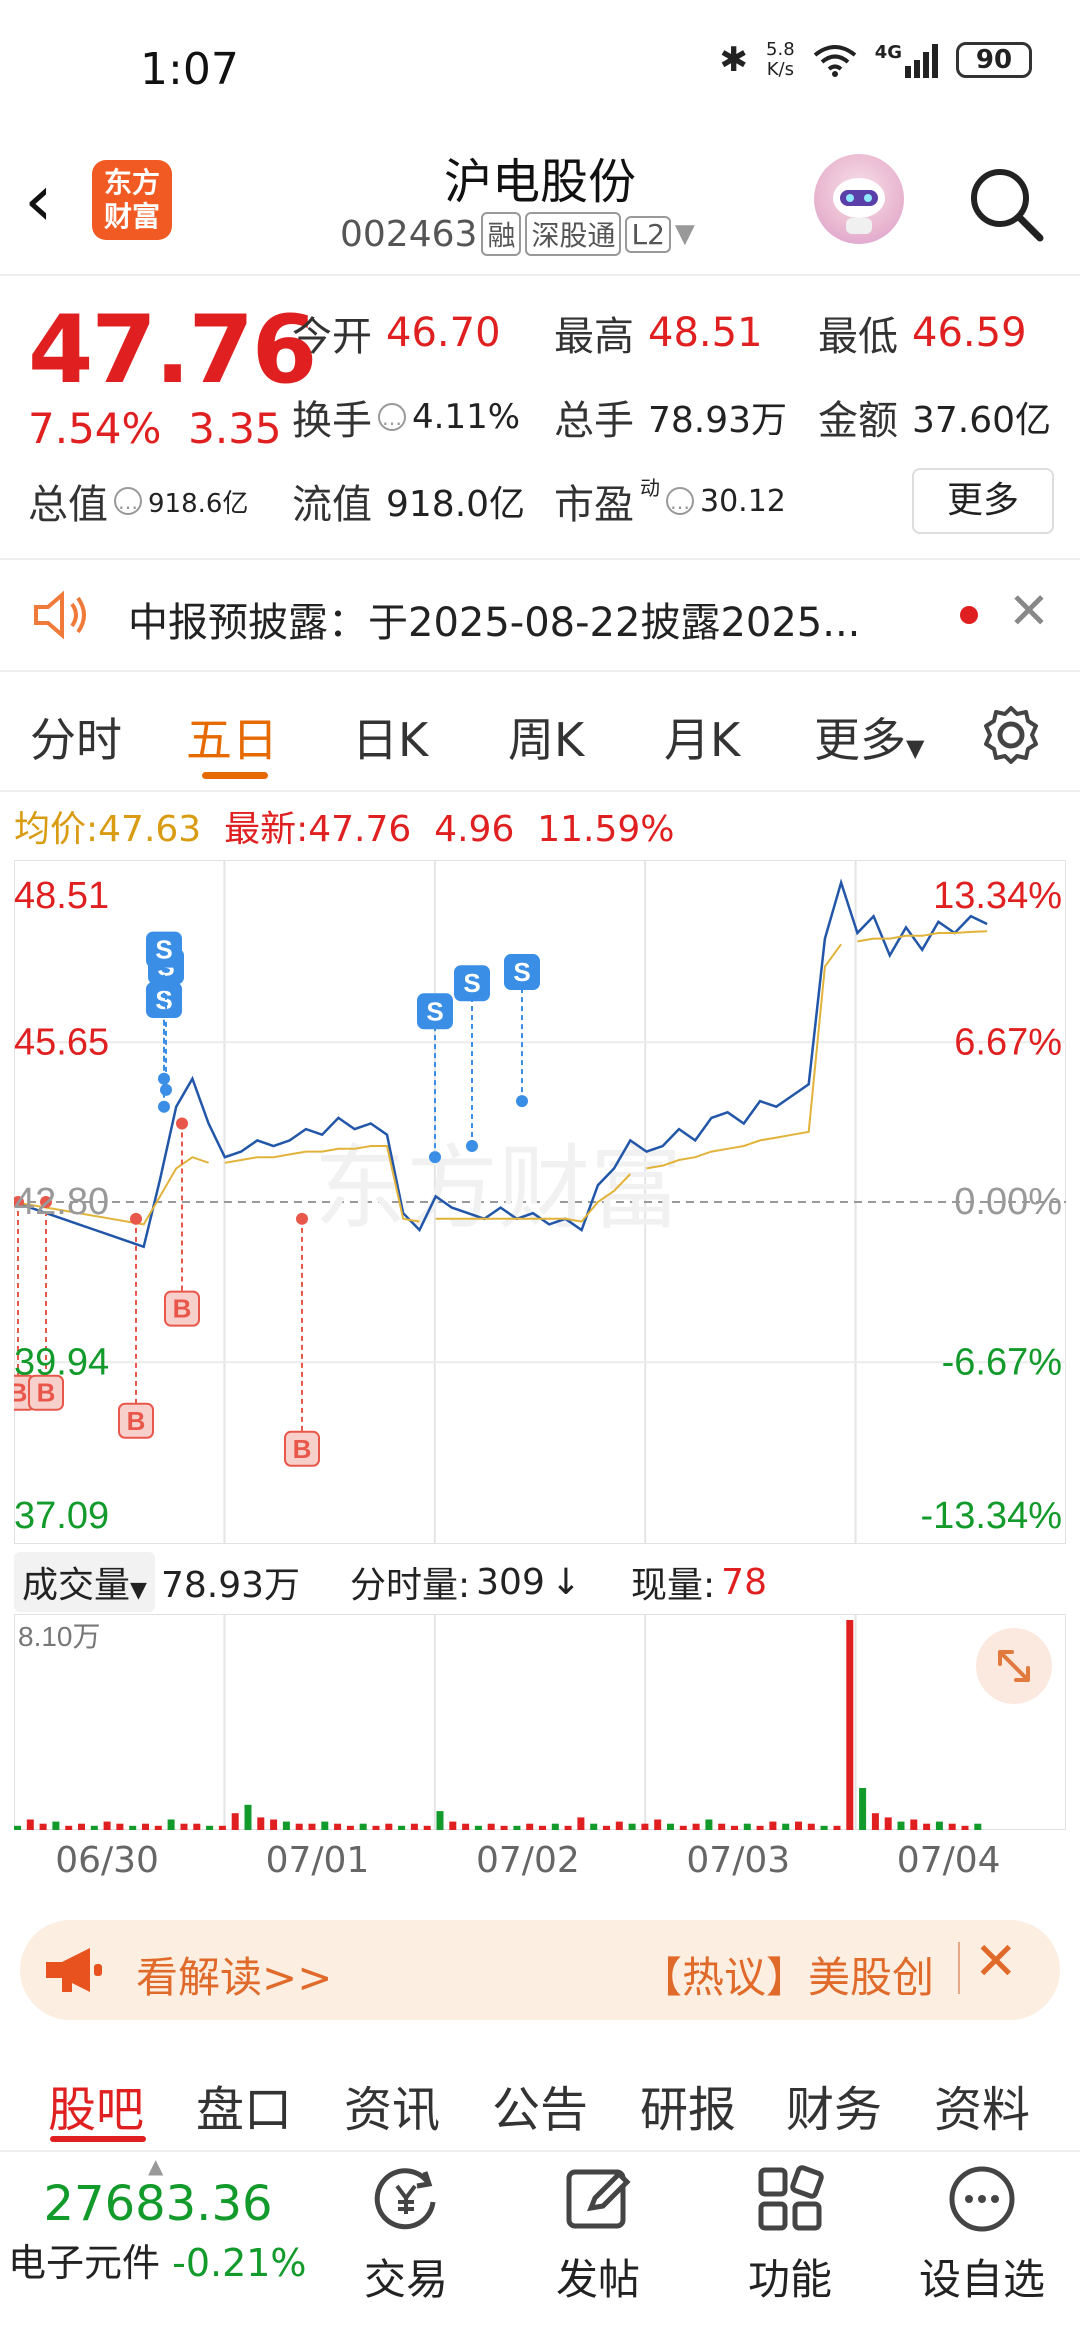 The width and height of the screenshot is (1080, 2342). Describe the element at coordinates (232, 737) in the screenshot. I see `tab-five-day: 五日` at that location.